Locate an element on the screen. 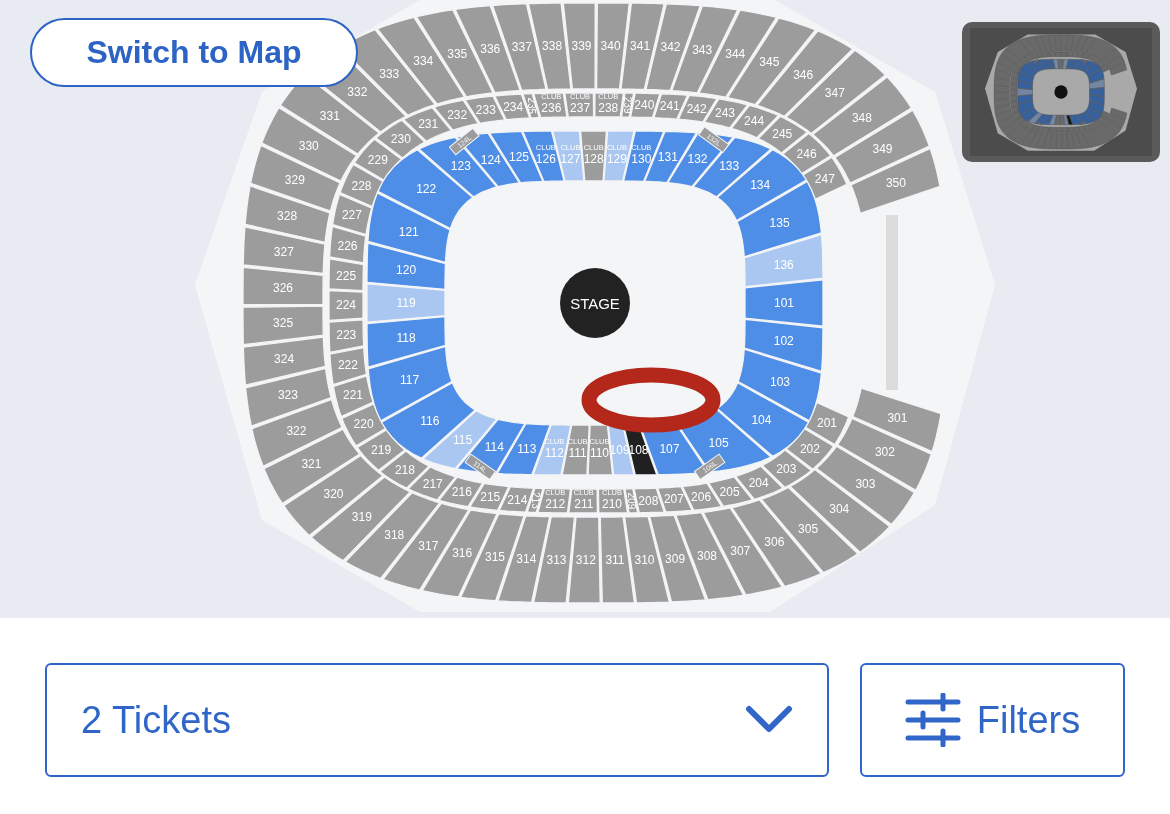 The height and width of the screenshot is (814, 1170). chevron-down-icon is located at coordinates (769, 720).